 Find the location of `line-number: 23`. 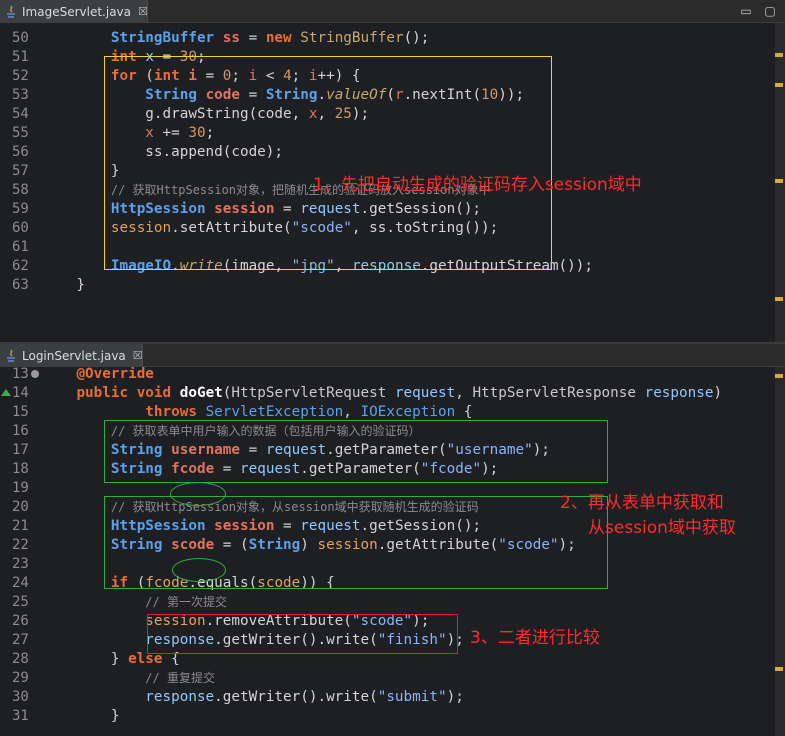

line-number: 23 is located at coordinates (20, 564).